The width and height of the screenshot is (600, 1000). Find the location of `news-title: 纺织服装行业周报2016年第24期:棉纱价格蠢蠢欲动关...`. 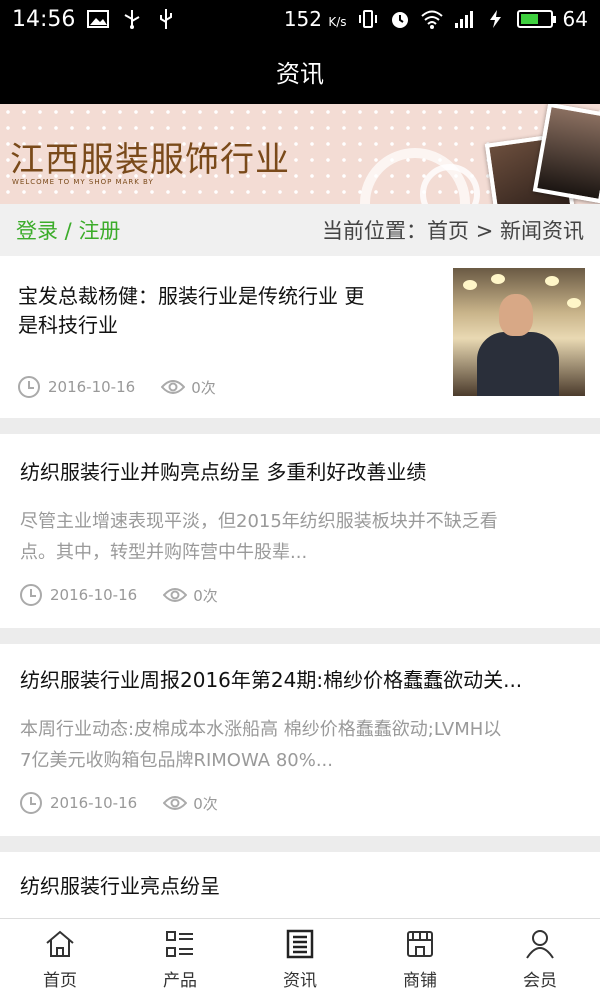

news-title: 纺织服装行业周报2016年第24期:棉纱价格蠢蠢欲动关... is located at coordinates (271, 680).